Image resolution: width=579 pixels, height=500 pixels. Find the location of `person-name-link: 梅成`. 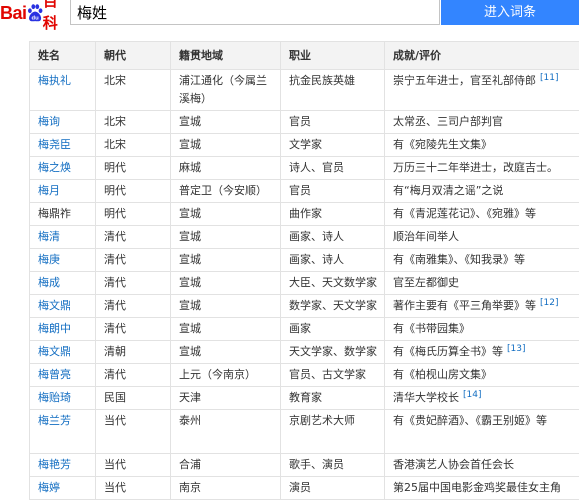

person-name-link: 梅成 is located at coordinates (49, 282).